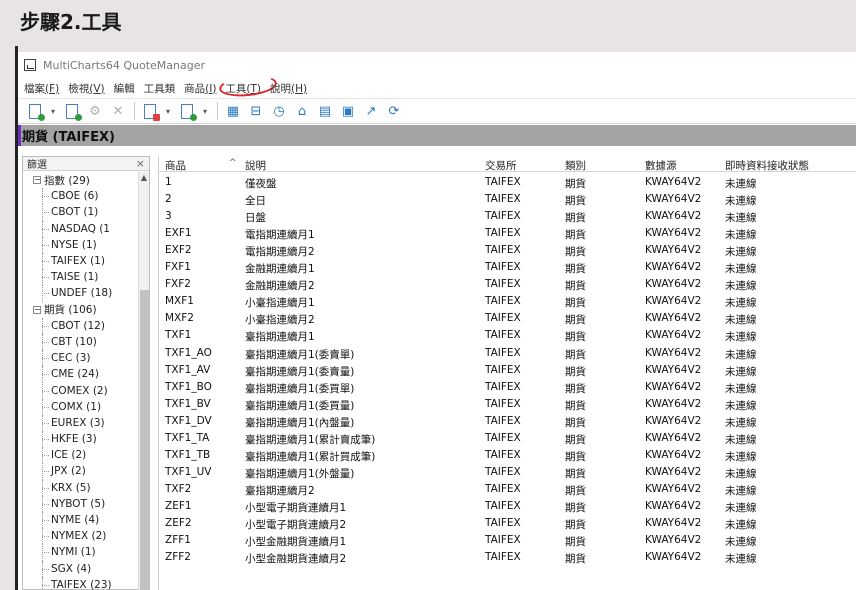 This screenshot has height=590, width=856. What do you see at coordinates (507, 284) in the screenshot?
I see `table-row: FXF2 金融期連續月2 TAIFEX 期貨 KWAY64V2 未連線` at bounding box center [507, 284].